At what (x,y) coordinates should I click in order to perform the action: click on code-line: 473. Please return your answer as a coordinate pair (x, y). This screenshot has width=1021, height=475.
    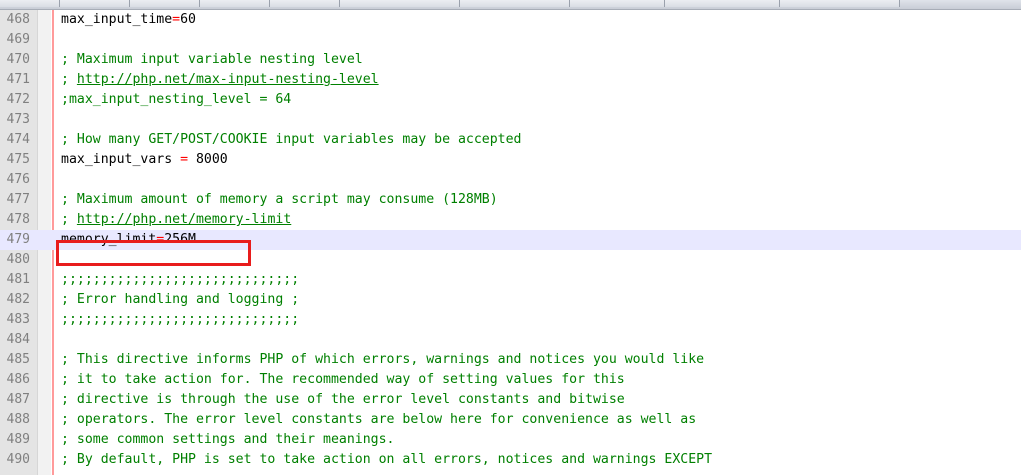
    Looking at the image, I should click on (510, 120).